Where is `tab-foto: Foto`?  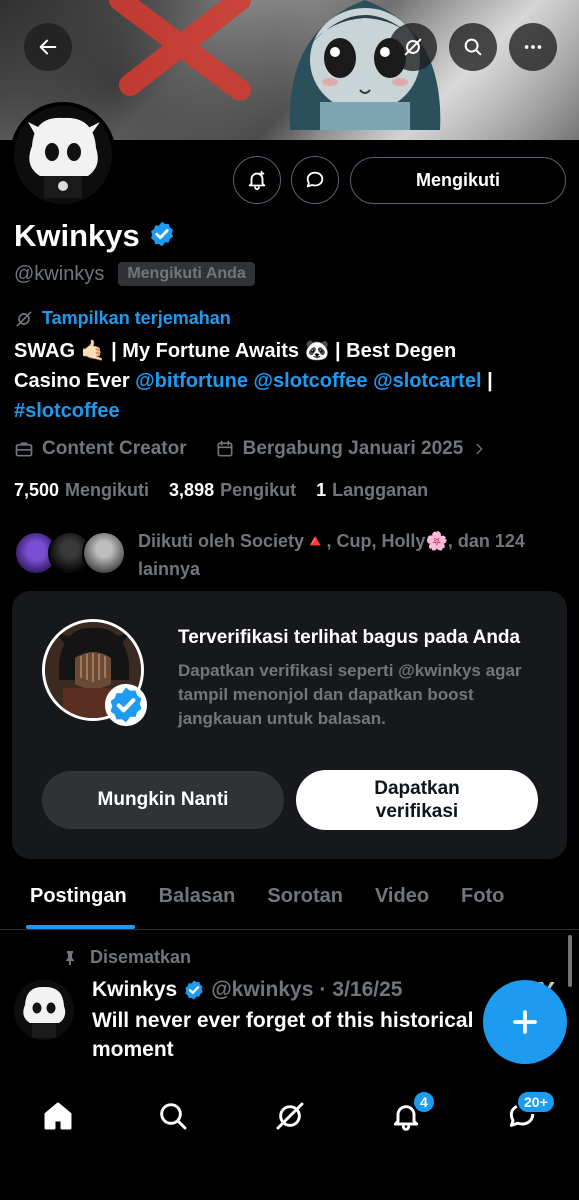 tab-foto: Foto is located at coordinates (482, 900).